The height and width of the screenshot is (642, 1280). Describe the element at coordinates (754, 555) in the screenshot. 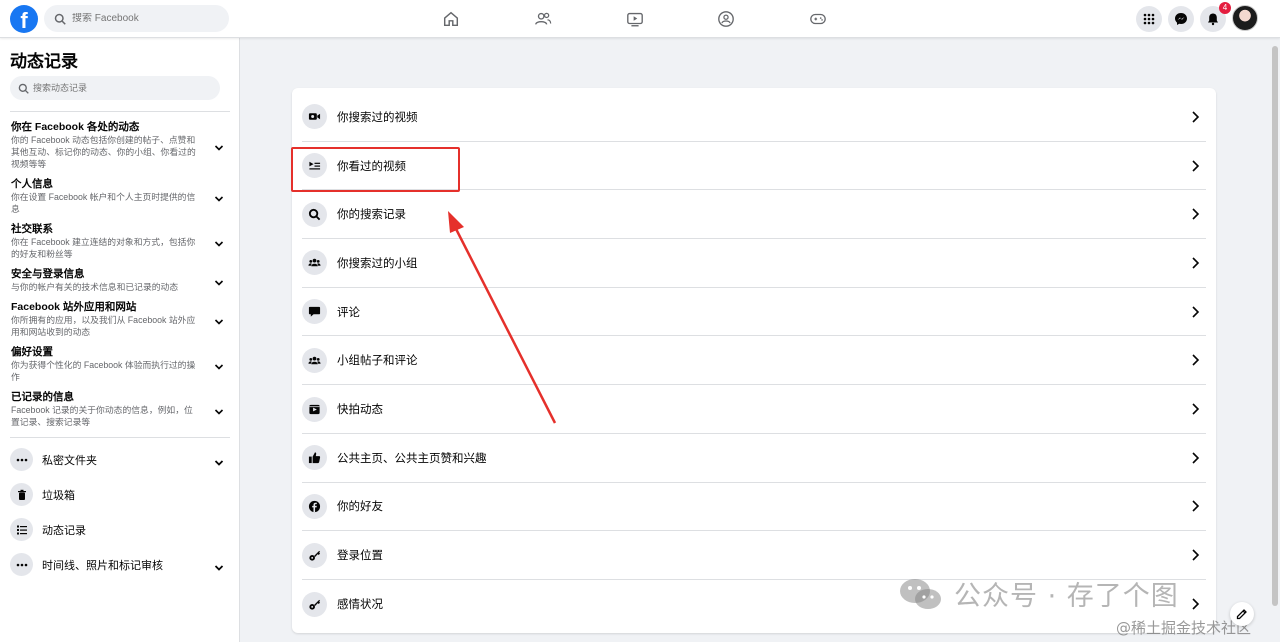

I see `list-item-login-locations: 登录位置` at that location.